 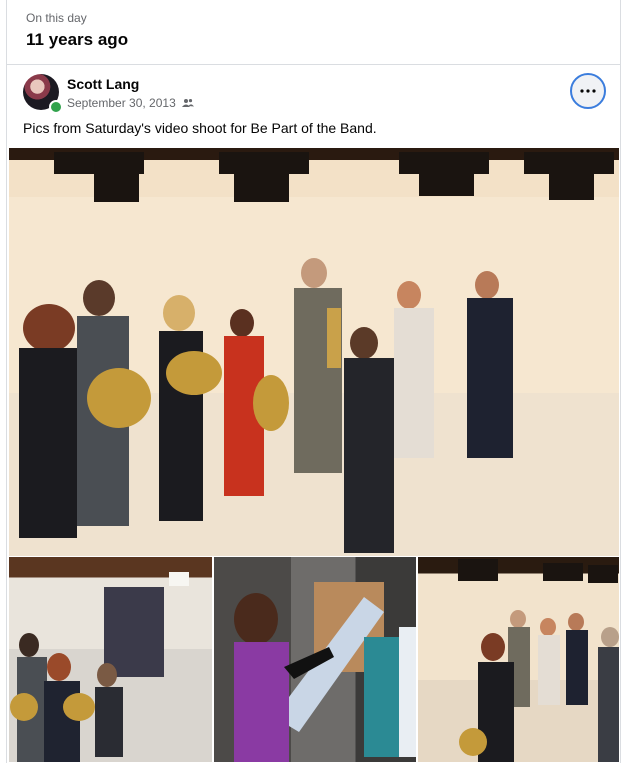 I want to click on post-date: September 30, 2013, so click(x=121, y=103).